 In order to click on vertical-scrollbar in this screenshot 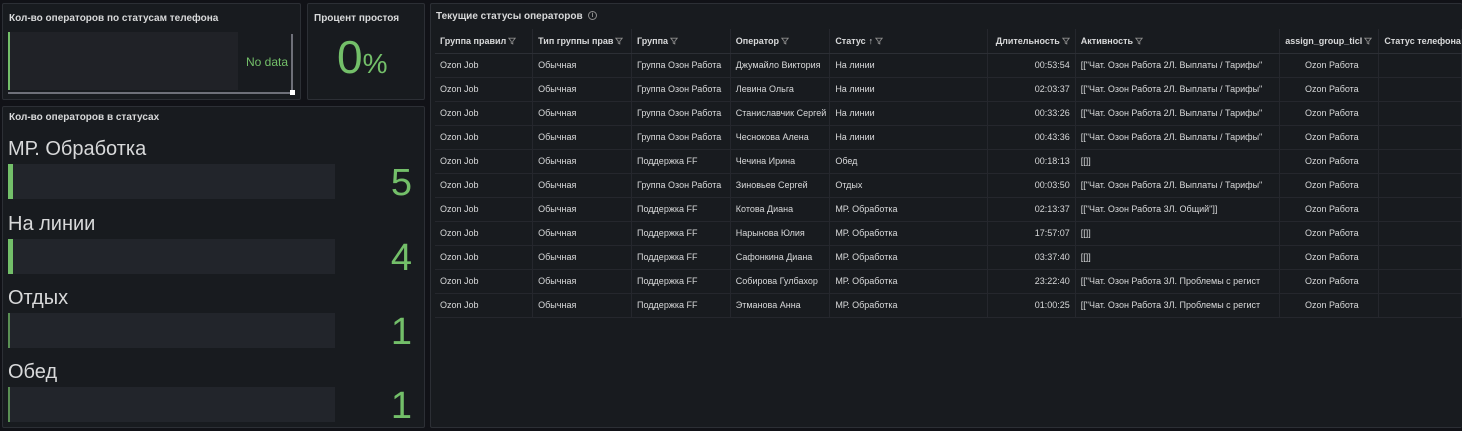, I will do `click(292, 62)`.